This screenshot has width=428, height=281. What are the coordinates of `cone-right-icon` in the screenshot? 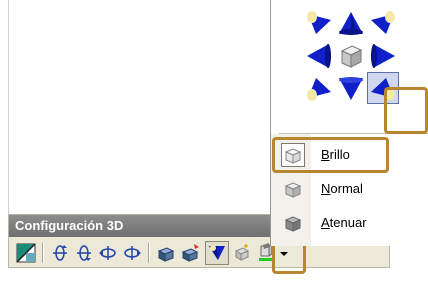 It's located at (383, 56).